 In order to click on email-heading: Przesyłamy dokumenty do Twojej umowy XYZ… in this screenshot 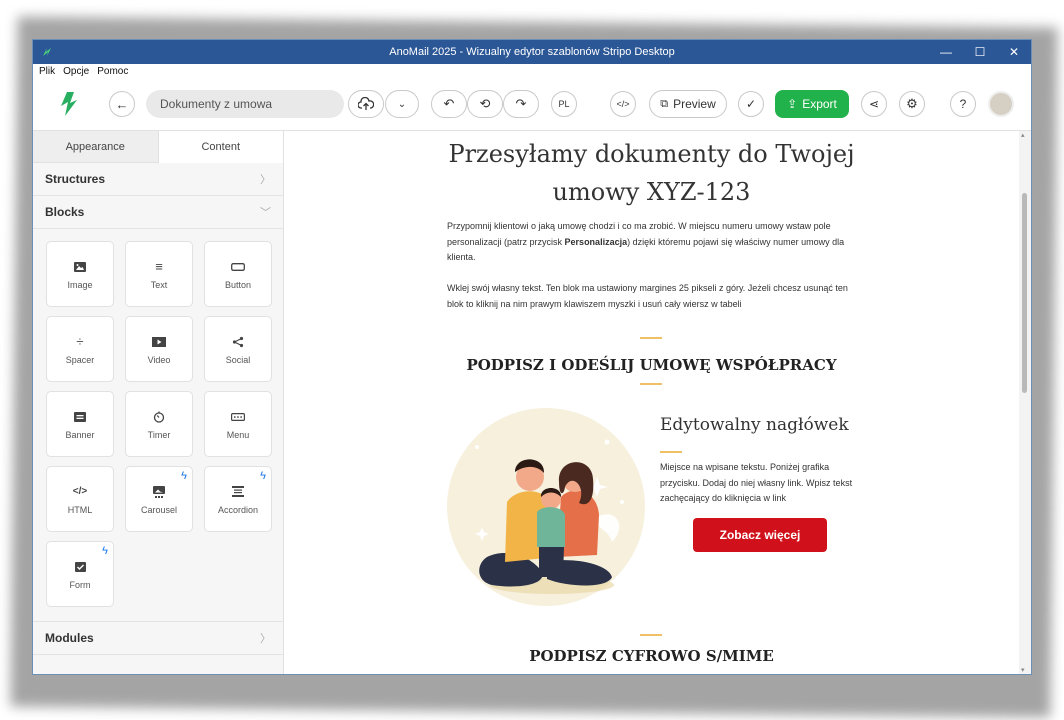, I will do `click(651, 173)`.